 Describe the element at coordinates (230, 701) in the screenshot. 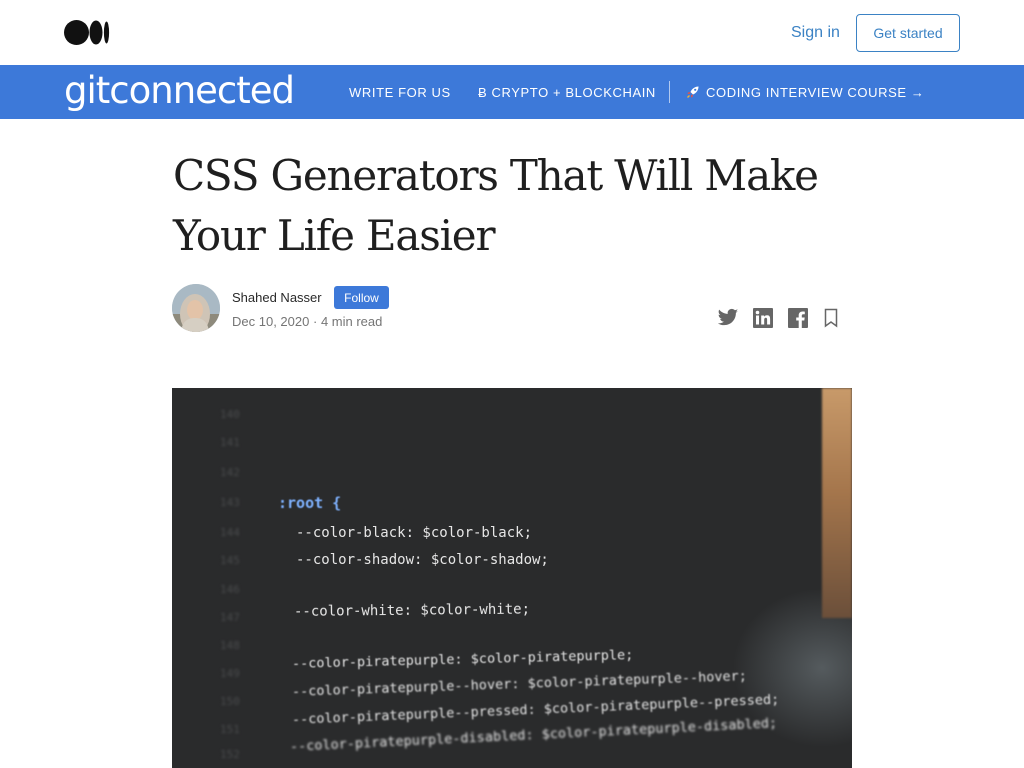

I see `line-number: 150` at that location.